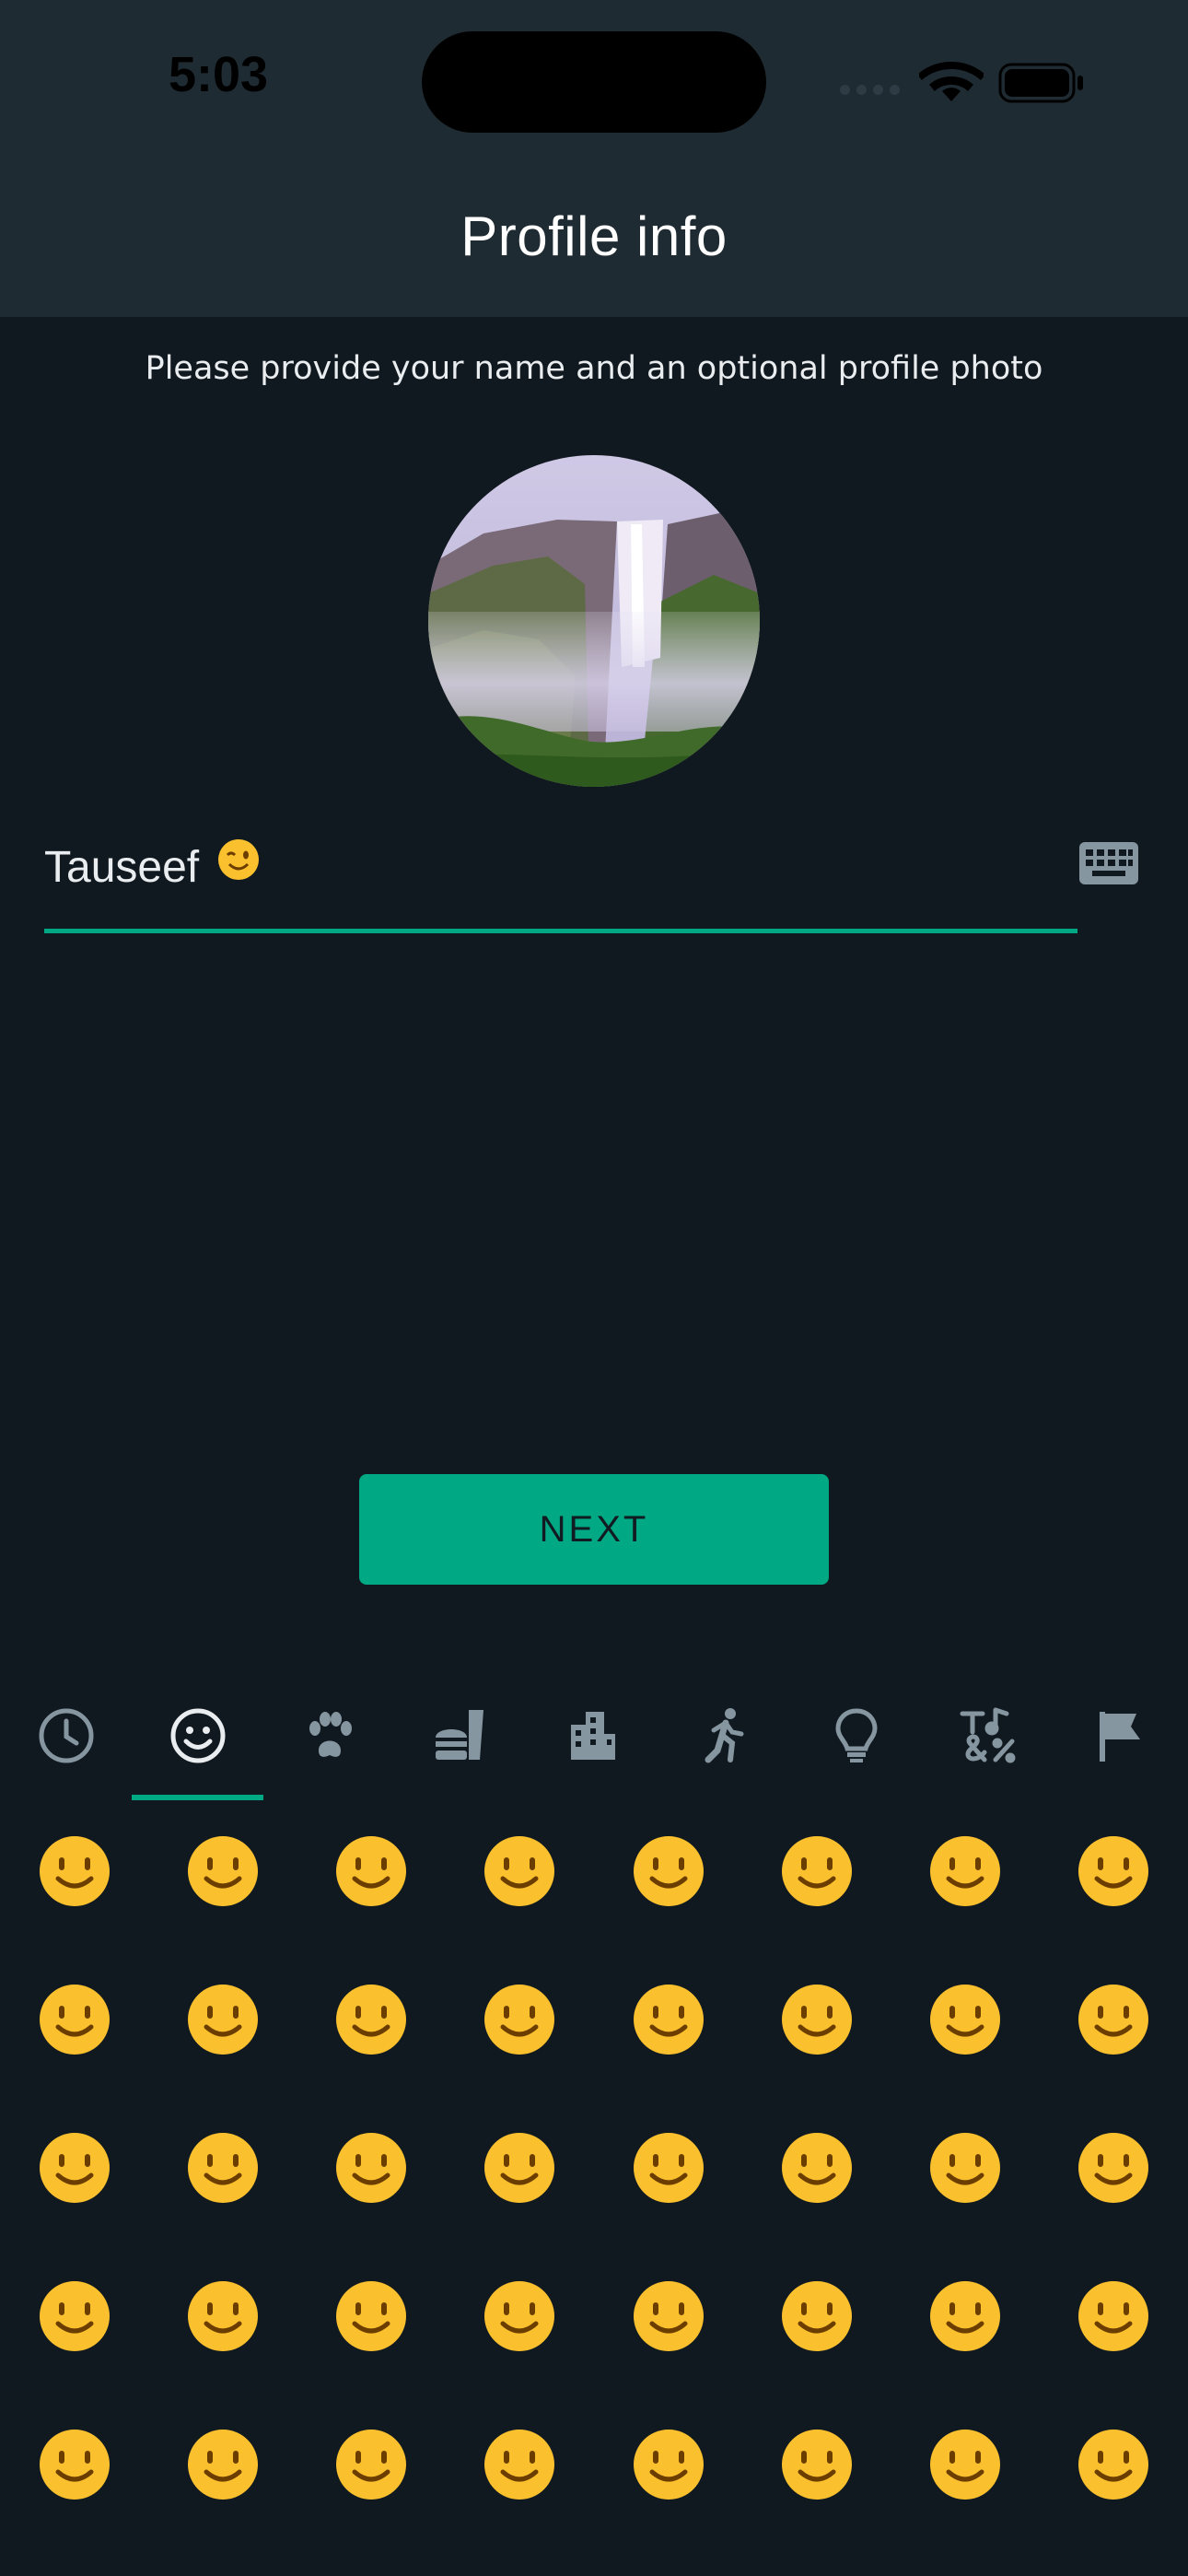 This screenshot has width=1188, height=2576. Describe the element at coordinates (219, 74) in the screenshot. I see `status-time: 5:03` at that location.